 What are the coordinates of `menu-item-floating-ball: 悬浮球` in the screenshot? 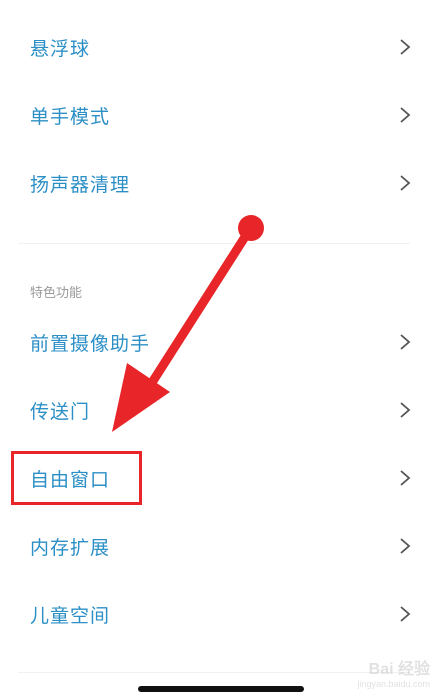 It's located at (220, 47).